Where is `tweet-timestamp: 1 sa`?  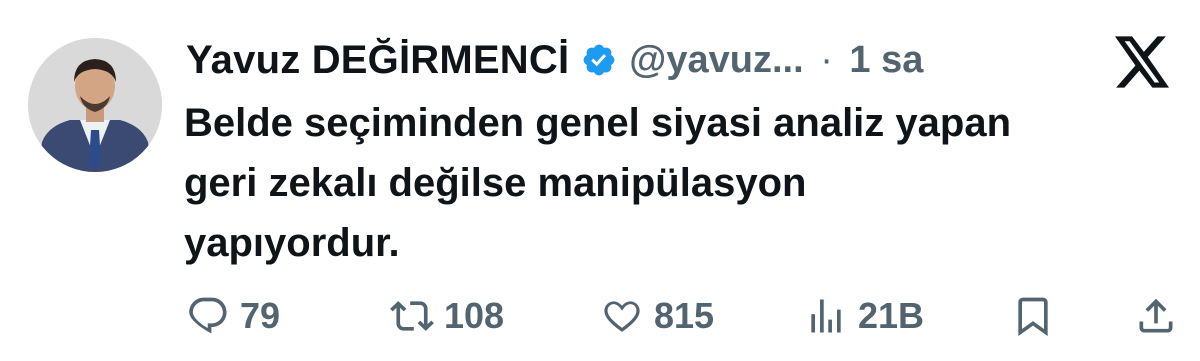
tweet-timestamp: 1 sa is located at coordinates (886, 60).